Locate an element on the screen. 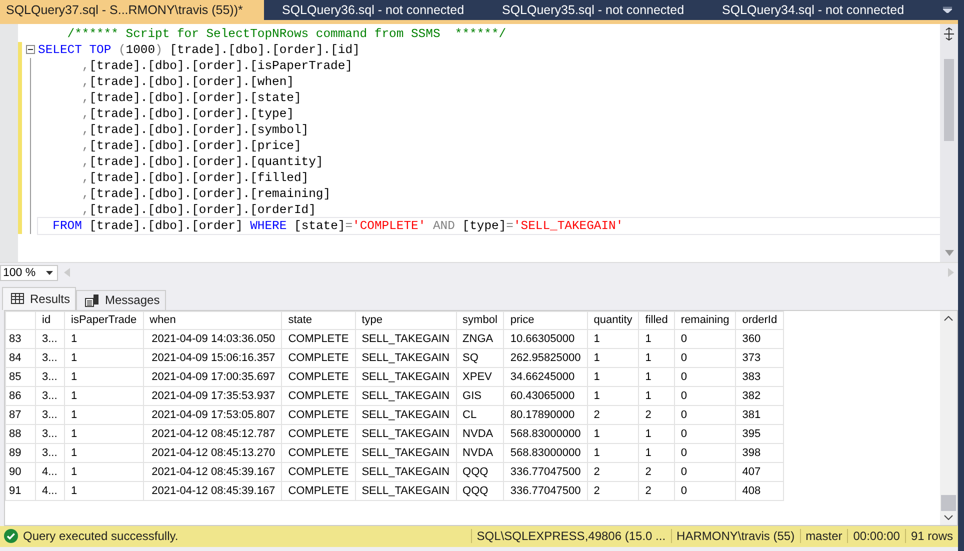 This screenshot has height=551, width=964. document-tab: SQLQuery36.sql - not connected is located at coordinates (380, 10).